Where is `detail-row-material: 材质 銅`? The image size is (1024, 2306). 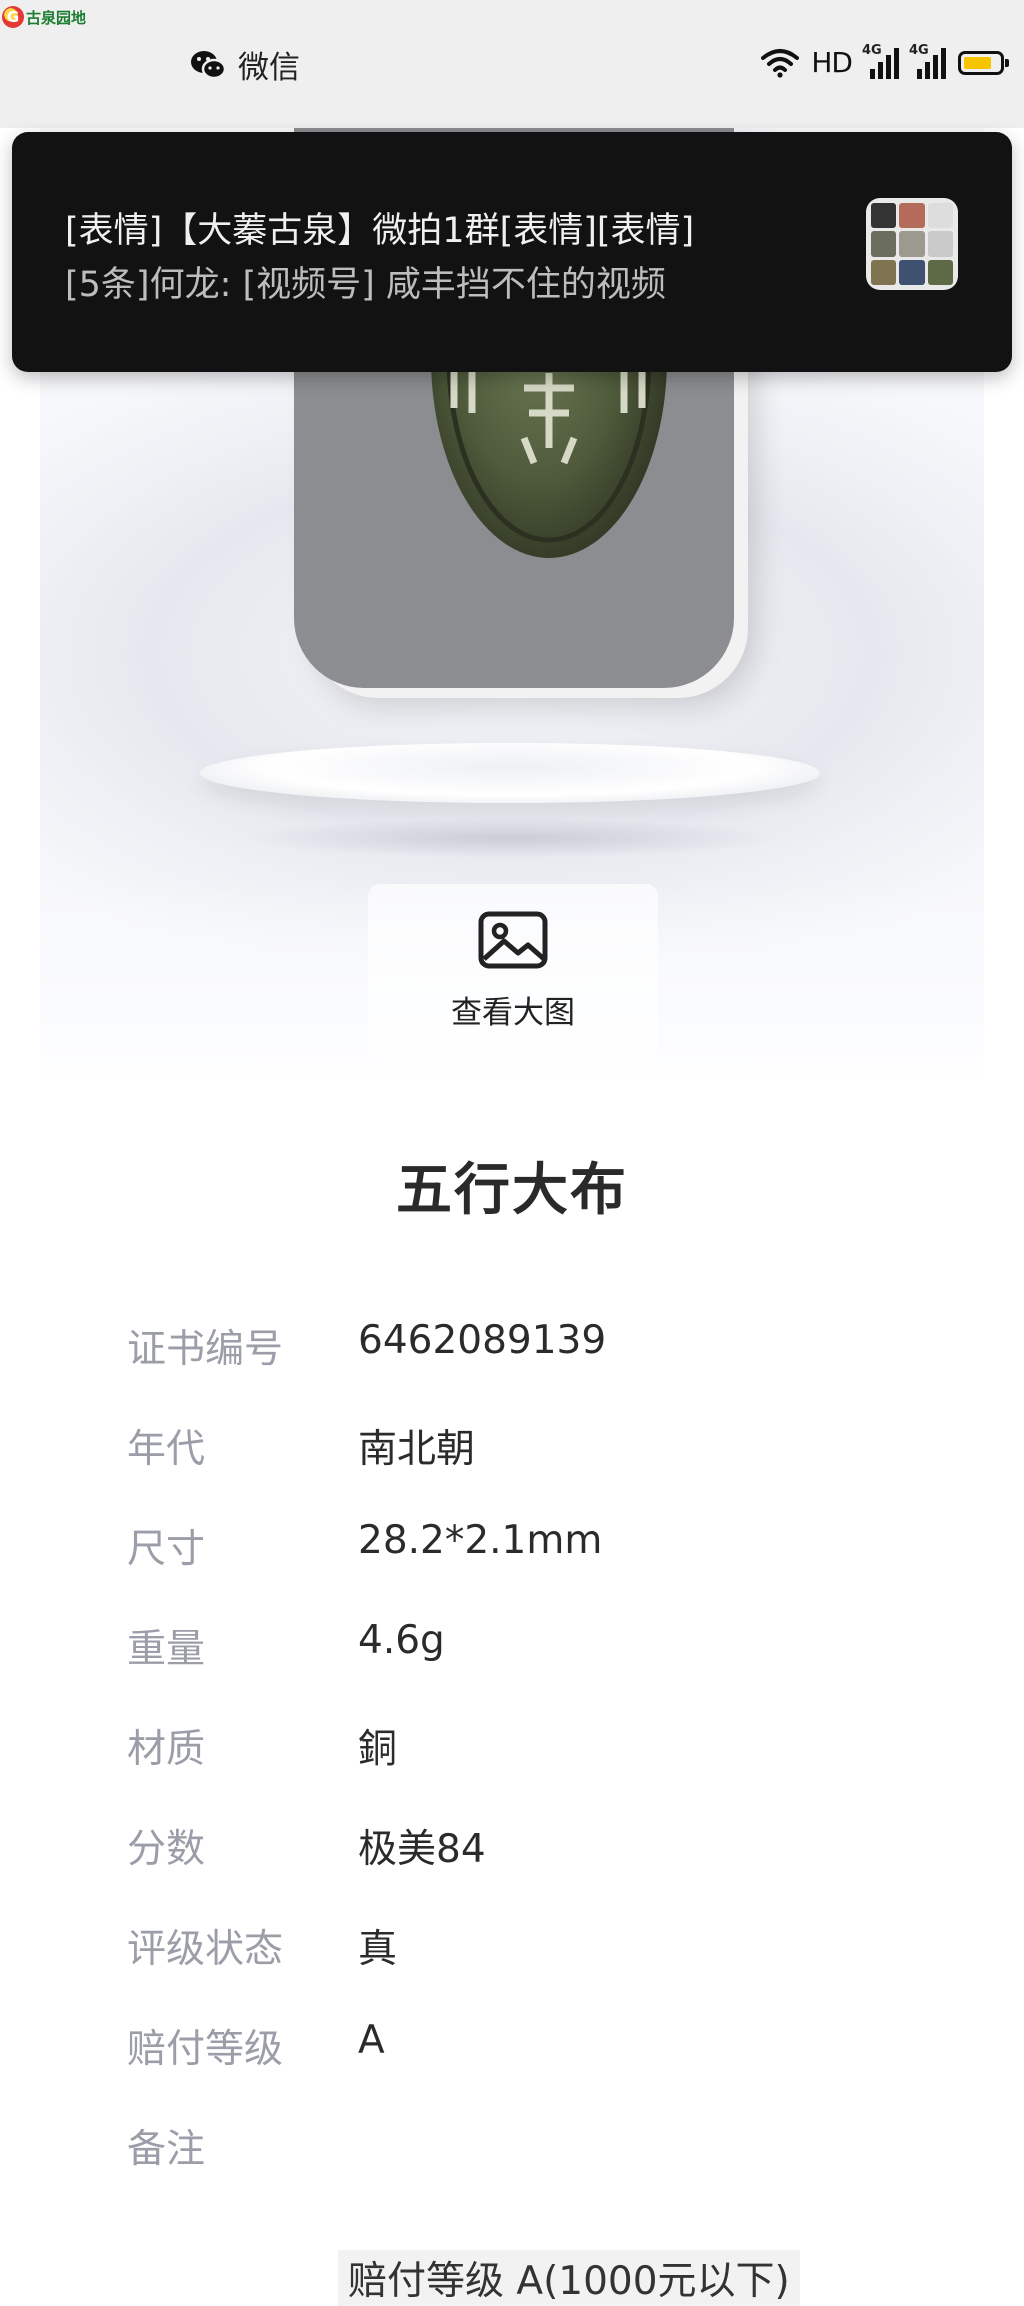
detail-row-material: 材质 銅 is located at coordinates (537, 1768).